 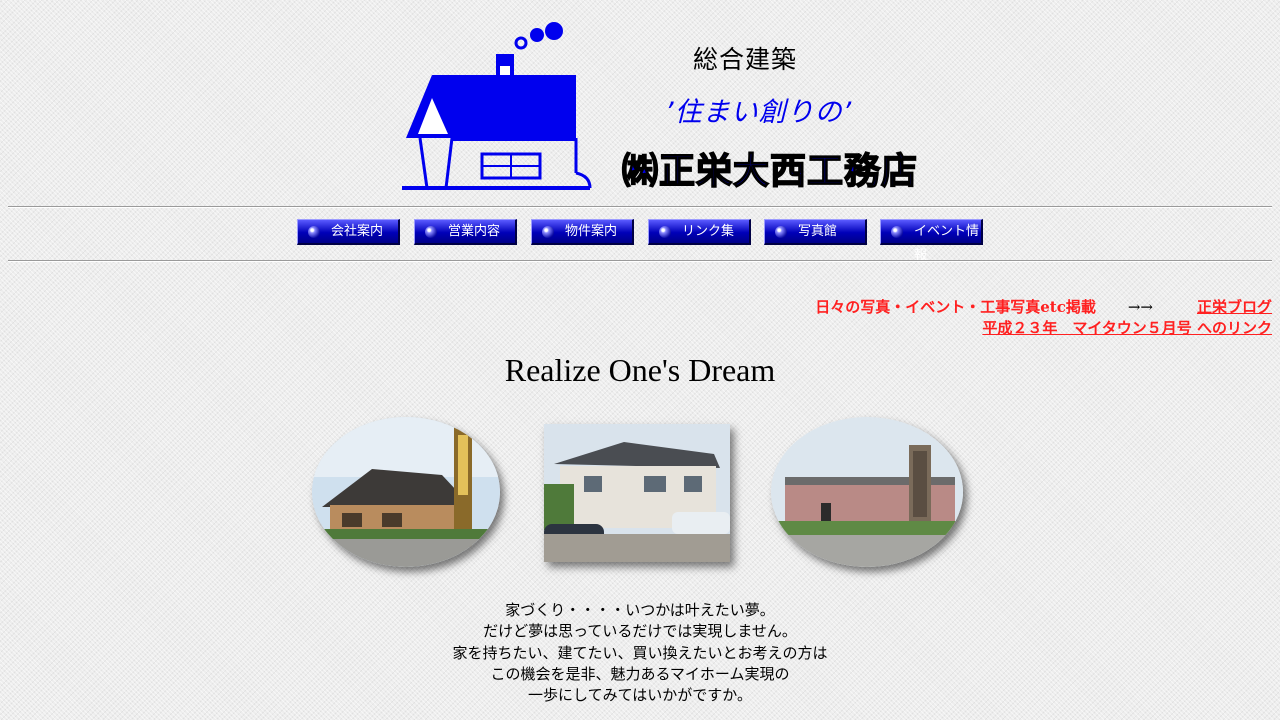 I want to click on blog-link: 正栄ブログ, so click(x=1234, y=307).